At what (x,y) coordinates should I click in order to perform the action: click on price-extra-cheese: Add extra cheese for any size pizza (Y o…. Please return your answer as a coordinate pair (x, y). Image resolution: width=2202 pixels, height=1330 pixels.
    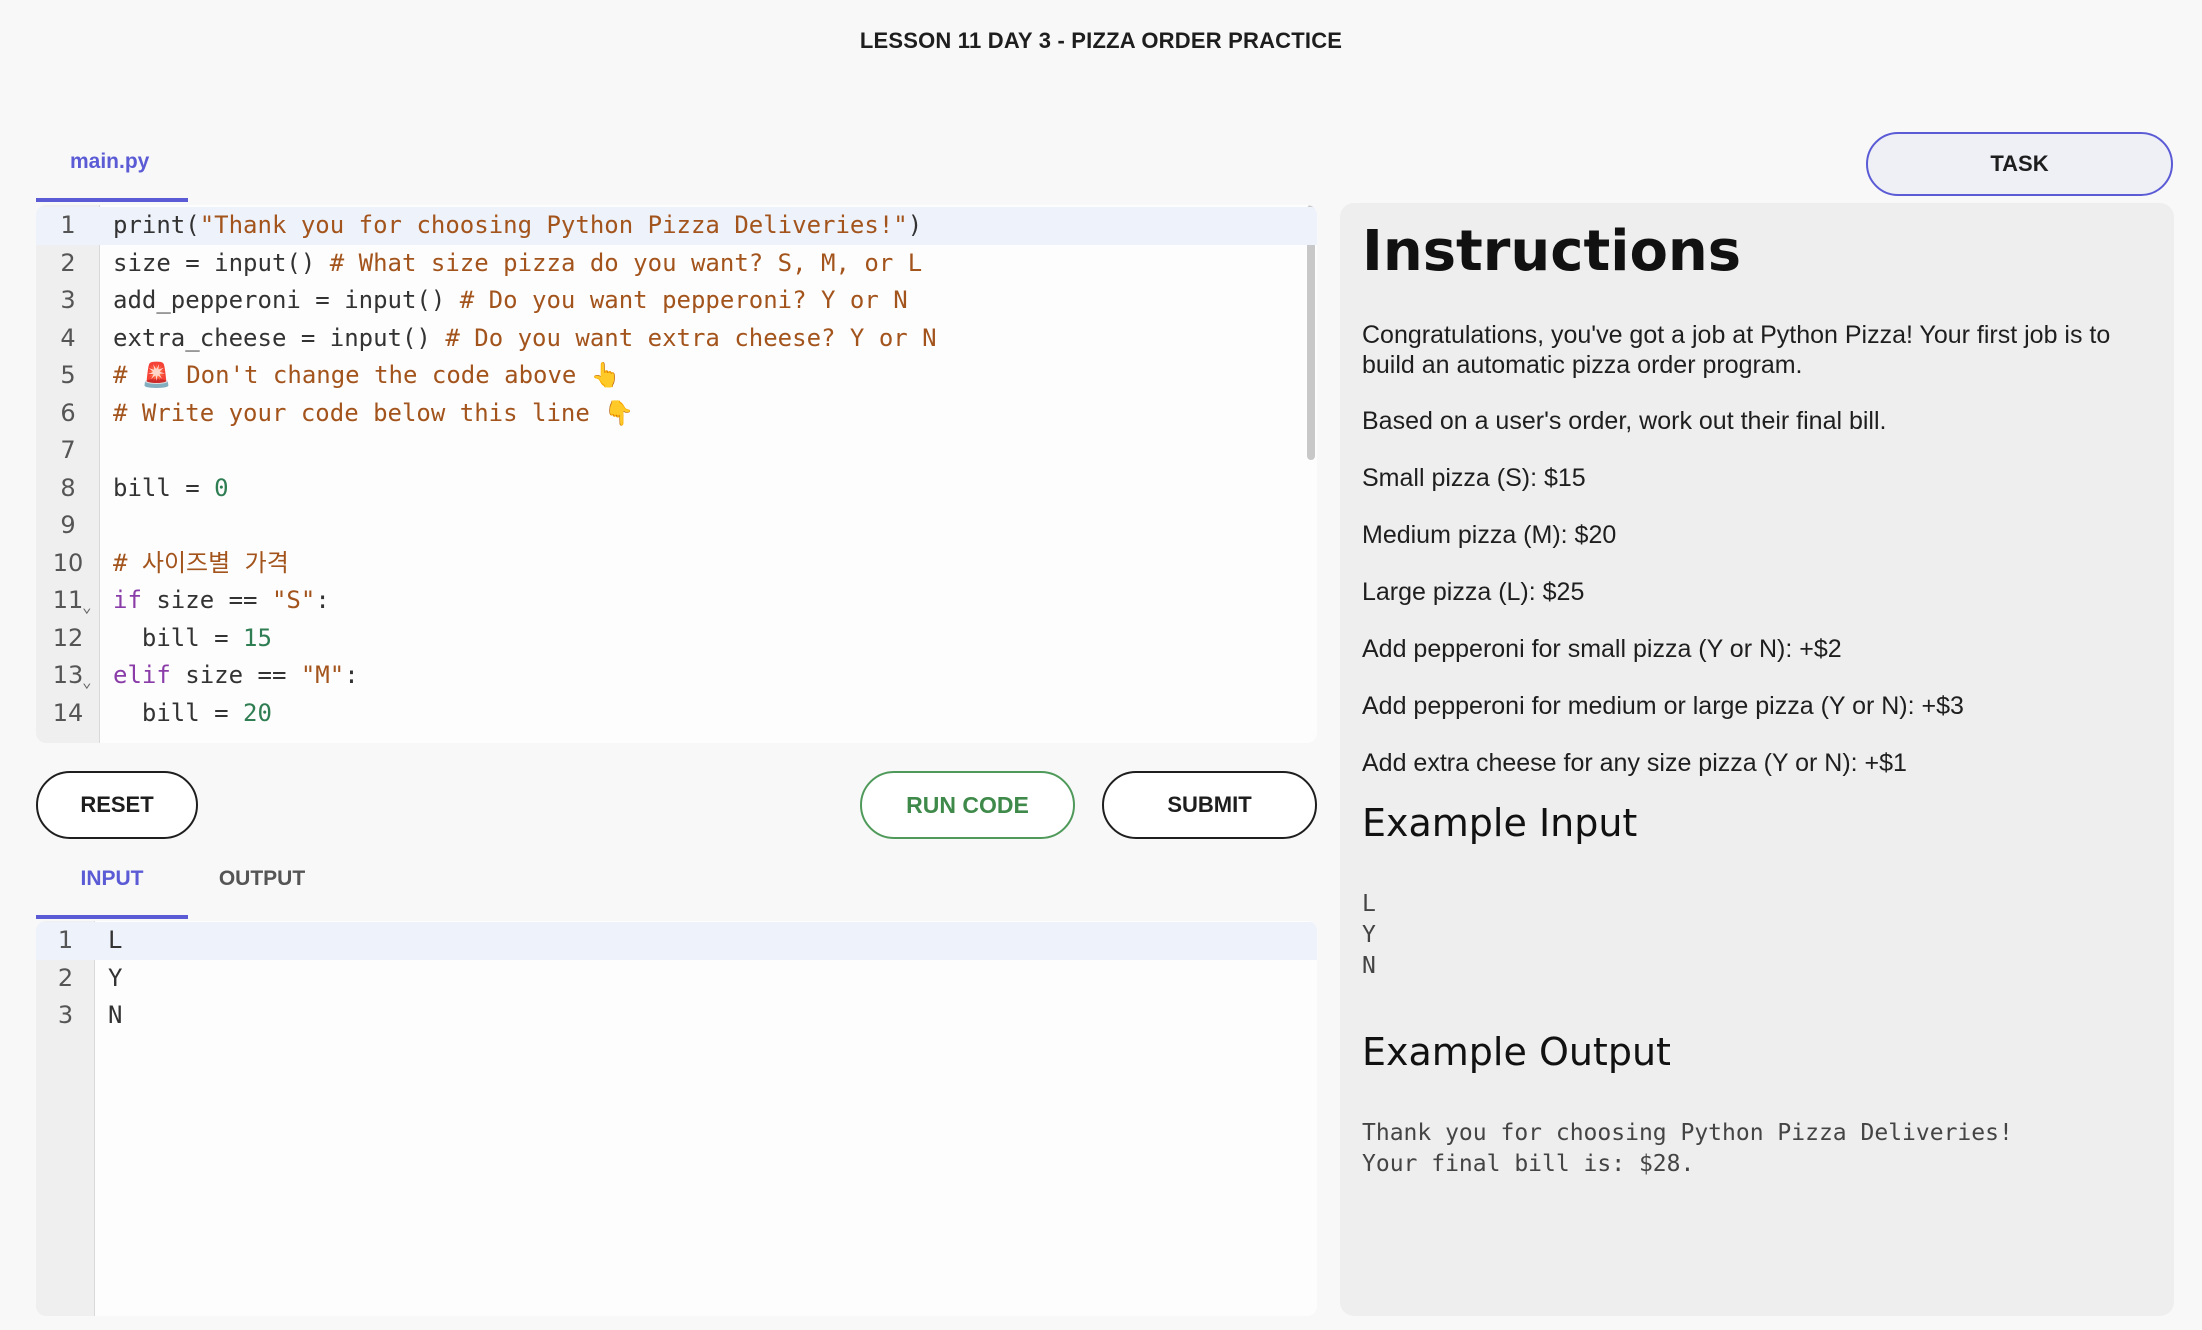
    Looking at the image, I should click on (1634, 763).